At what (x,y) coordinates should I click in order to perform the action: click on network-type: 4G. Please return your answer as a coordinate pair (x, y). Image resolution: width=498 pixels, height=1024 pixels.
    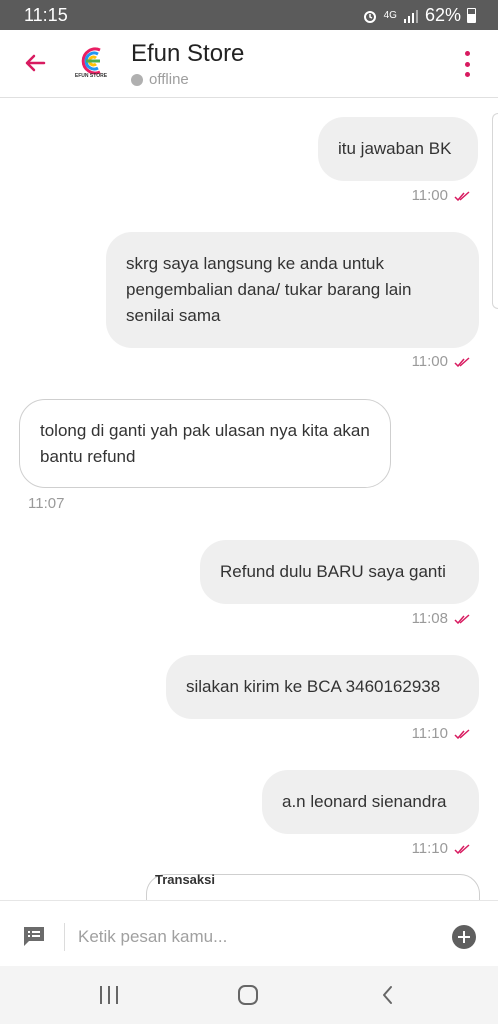
    Looking at the image, I should click on (390, 15).